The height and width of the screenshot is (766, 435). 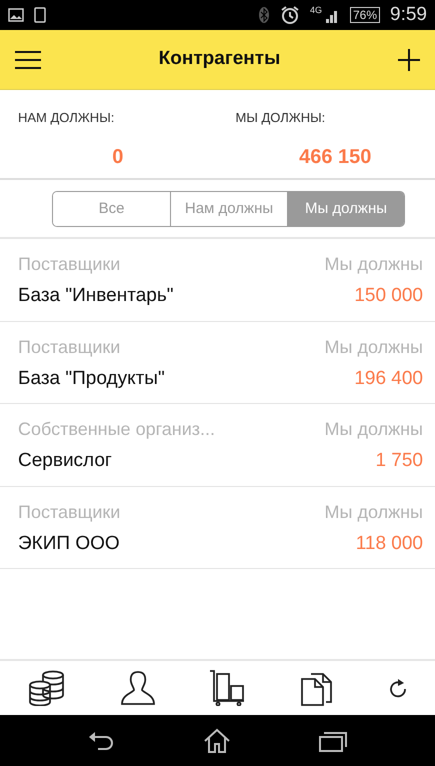 What do you see at coordinates (65, 461) in the screenshot?
I see `counterparty-name: Сервислог` at bounding box center [65, 461].